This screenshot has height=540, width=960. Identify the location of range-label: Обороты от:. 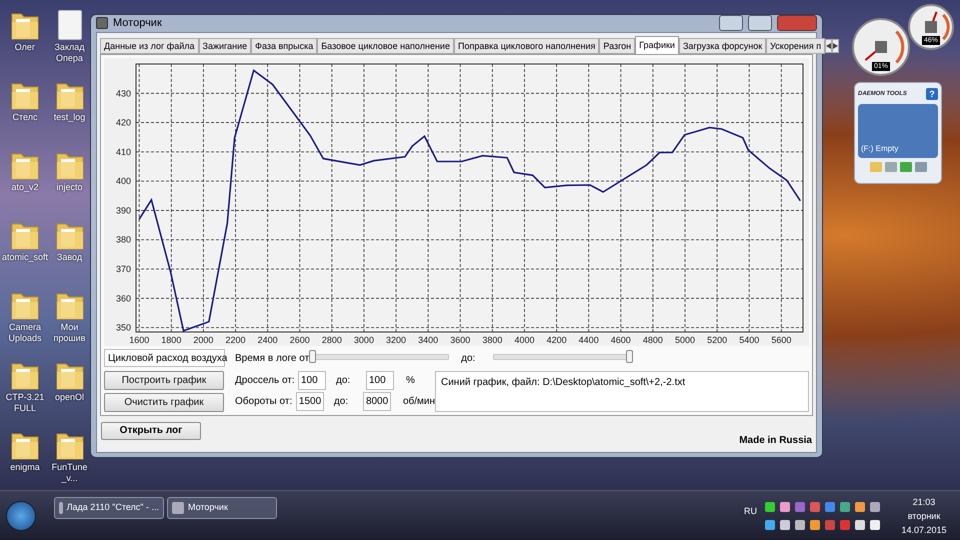
(264, 402).